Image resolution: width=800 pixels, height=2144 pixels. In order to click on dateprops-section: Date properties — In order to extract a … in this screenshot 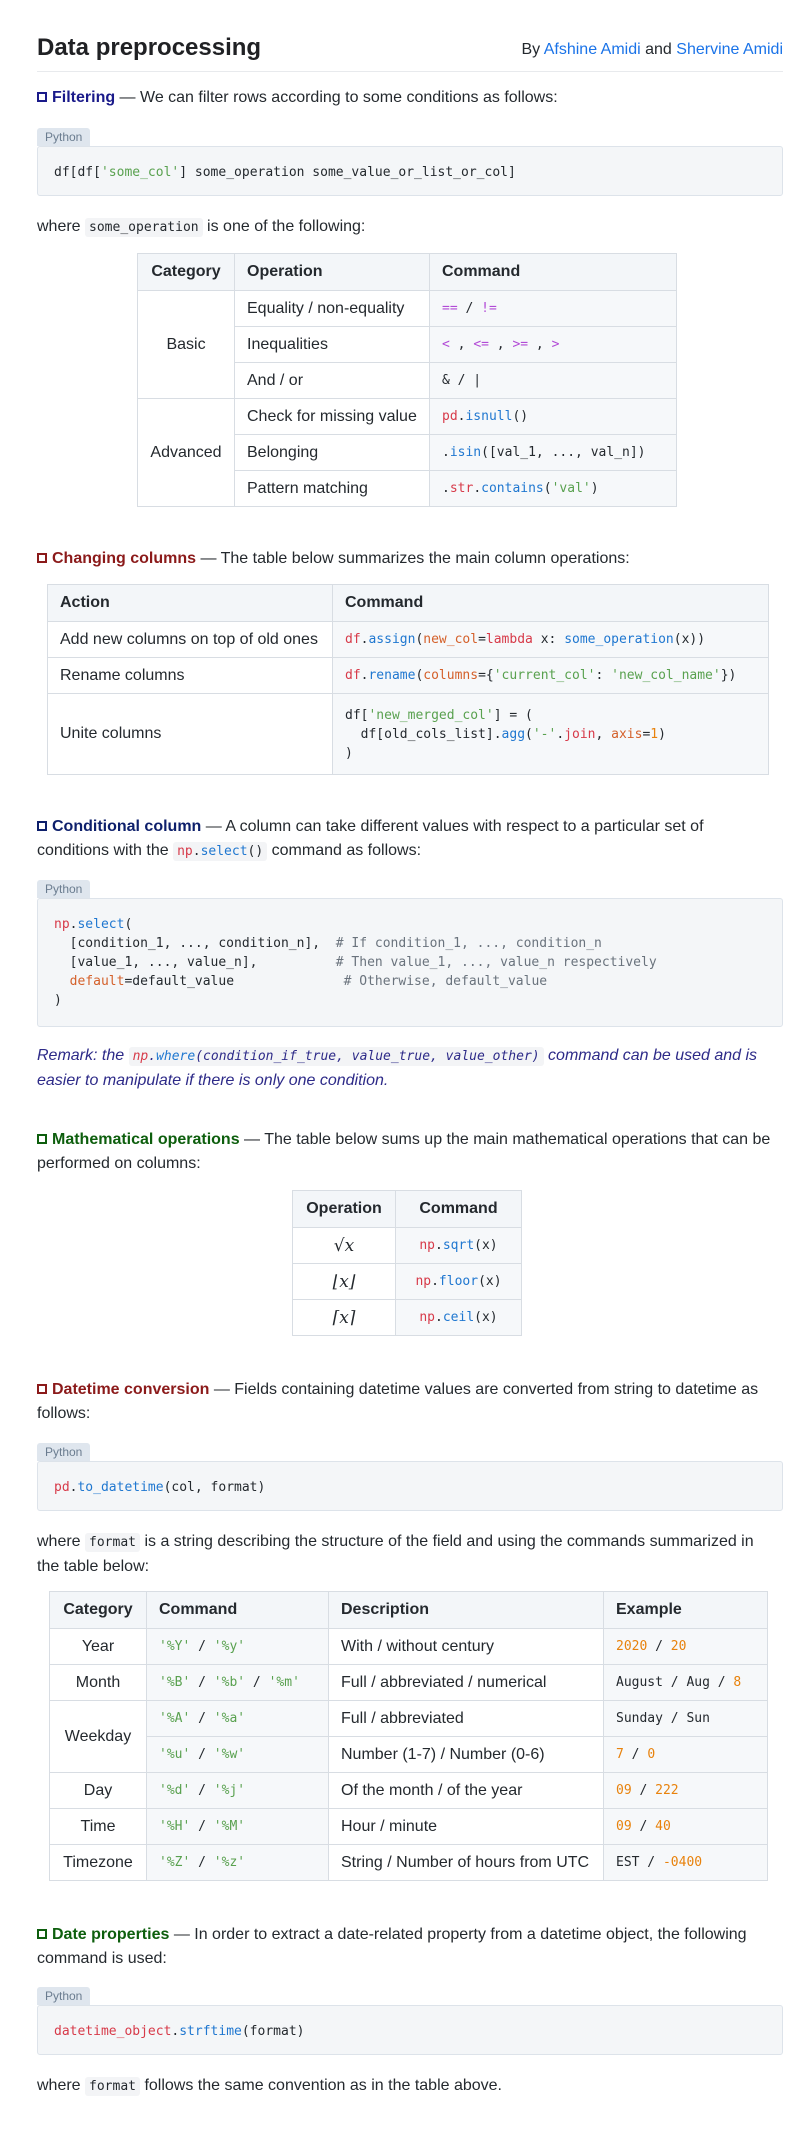, I will do `click(392, 1946)`.